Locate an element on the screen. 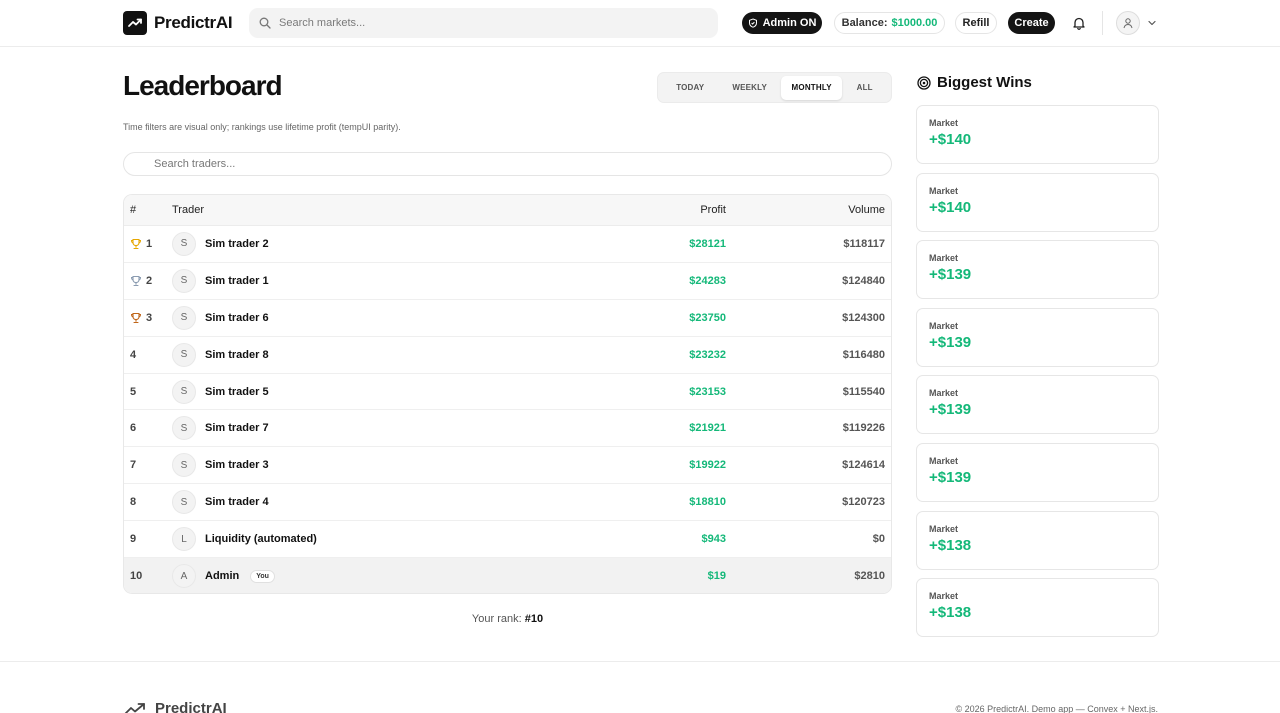  trader-name: Sim trader 4 is located at coordinates (237, 502).